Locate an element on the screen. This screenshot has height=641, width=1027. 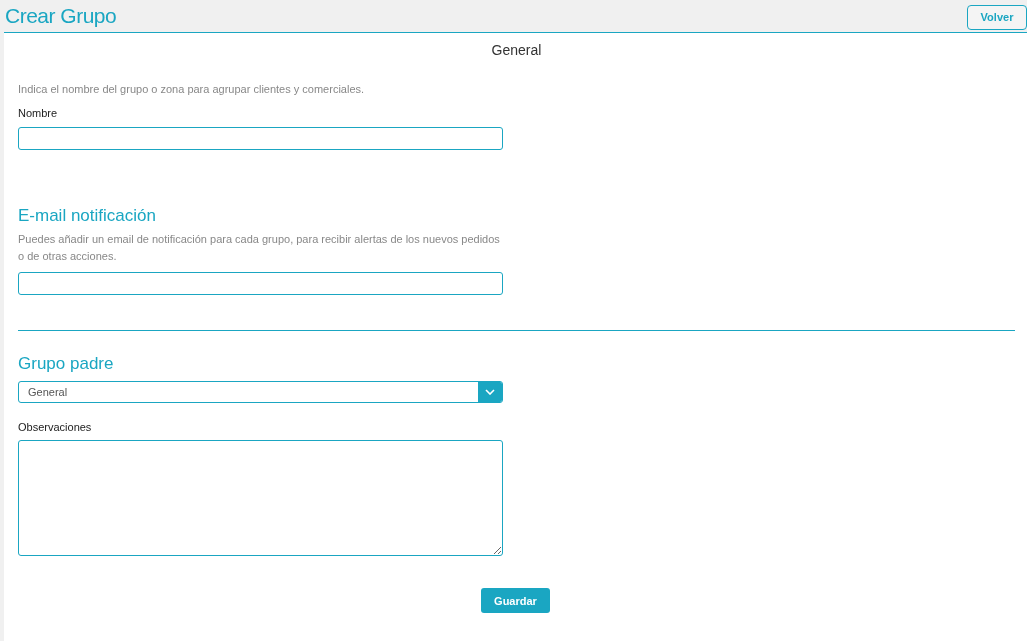
page-title: Crear Grupo is located at coordinates (61, 16).